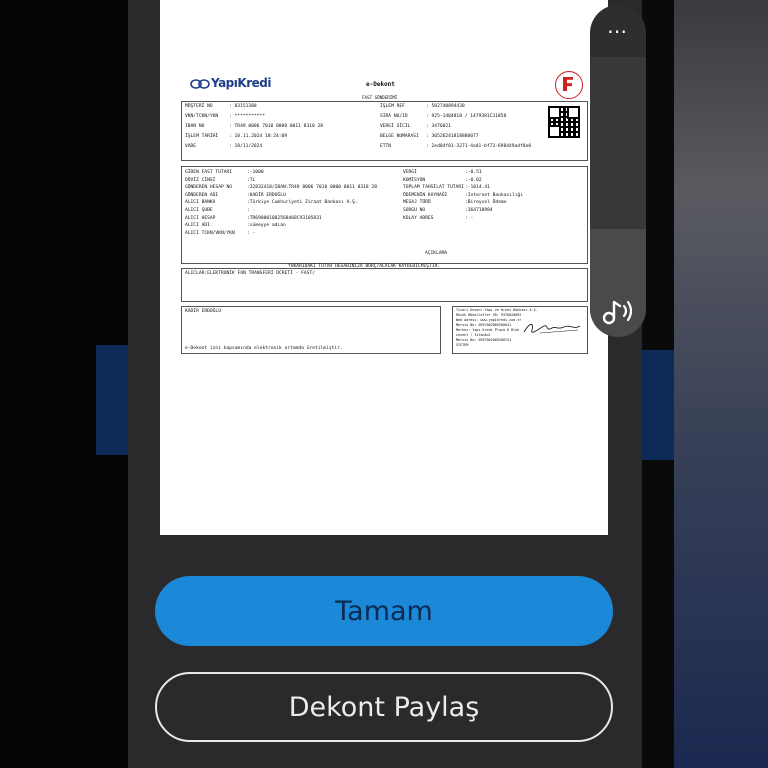 This screenshot has height=768, width=768. Describe the element at coordinates (384, 611) in the screenshot. I see `ok-button: Tamam` at that location.